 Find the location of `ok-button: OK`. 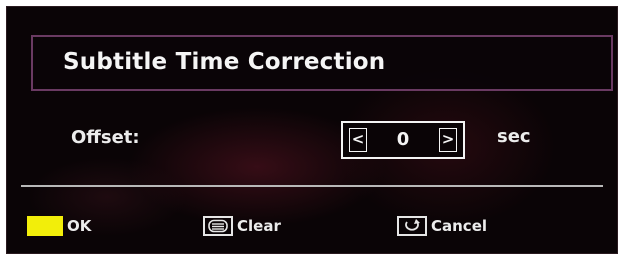

ok-button: OK is located at coordinates (59, 226).